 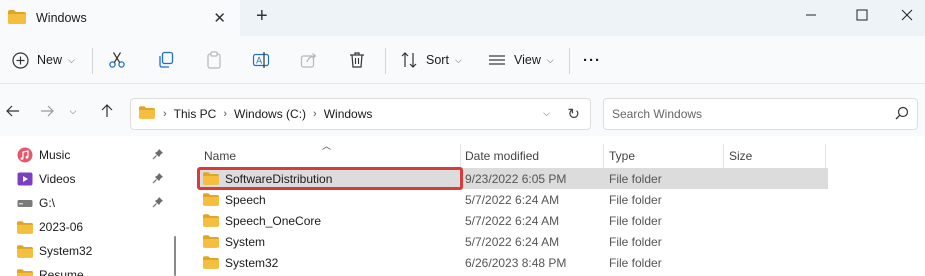 I want to click on minimize-icon, so click(x=811, y=15).